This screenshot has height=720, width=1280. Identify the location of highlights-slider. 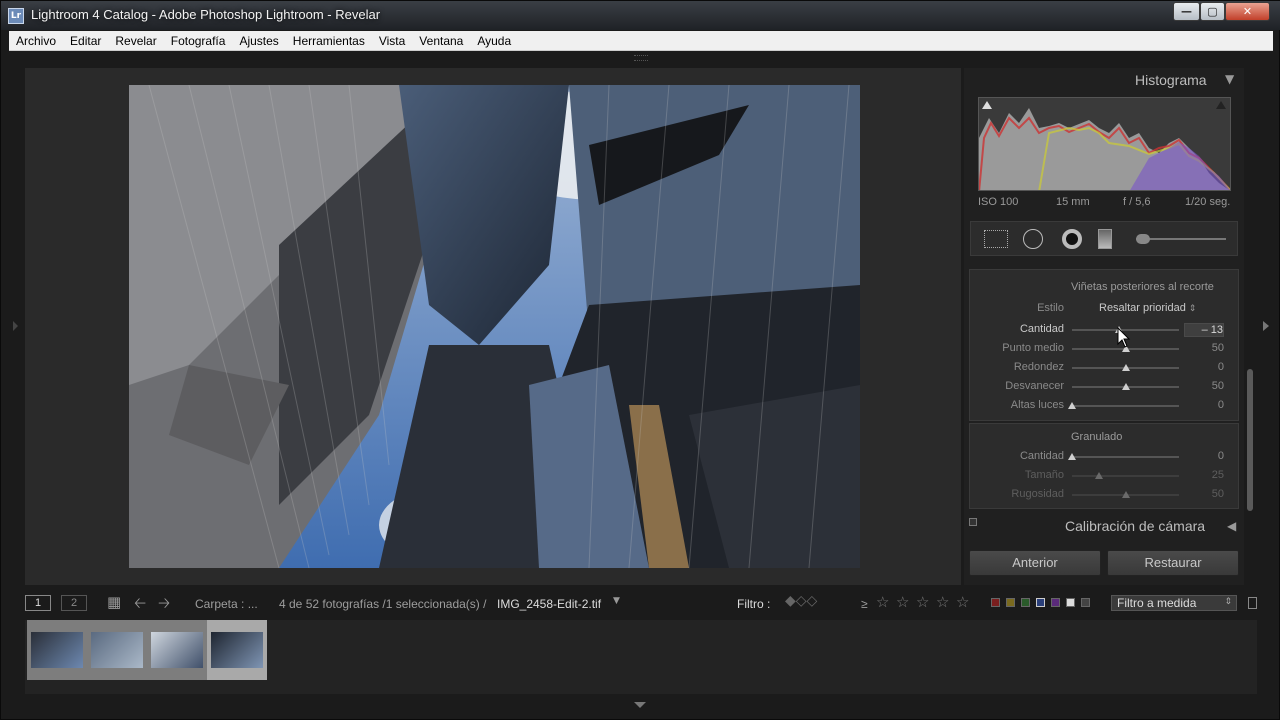
(1125, 406).